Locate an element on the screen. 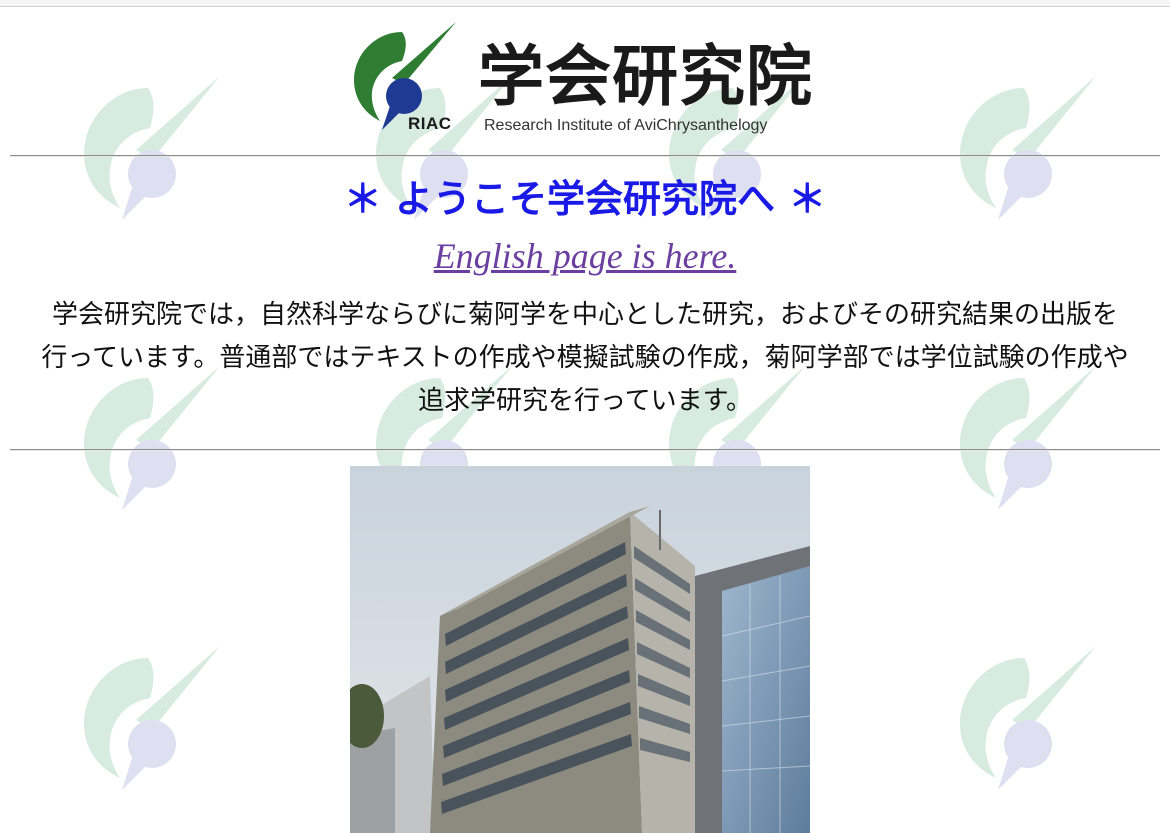 The image size is (1170, 833). logo-title: 学会研究院 is located at coordinates (645, 76).